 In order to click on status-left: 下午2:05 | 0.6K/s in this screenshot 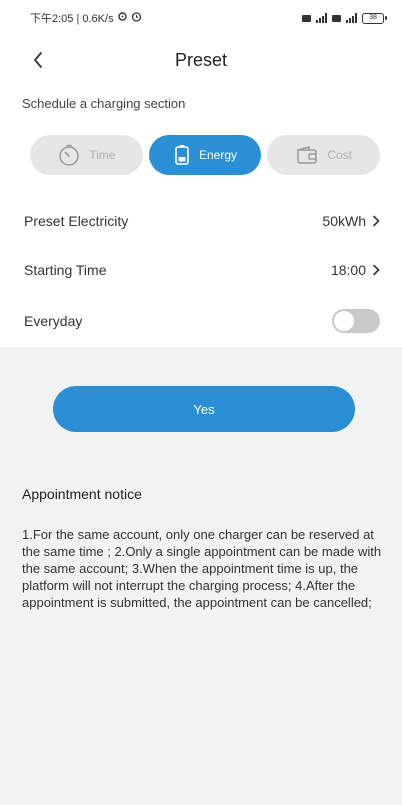, I will do `click(86, 18)`.